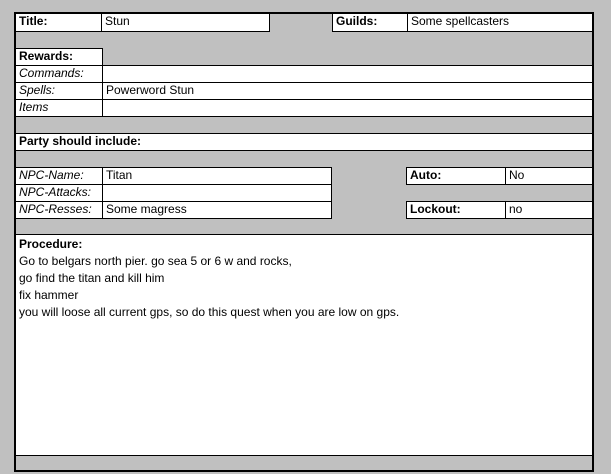  I want to click on npc-name-label: NPC-Name:, so click(51, 175).